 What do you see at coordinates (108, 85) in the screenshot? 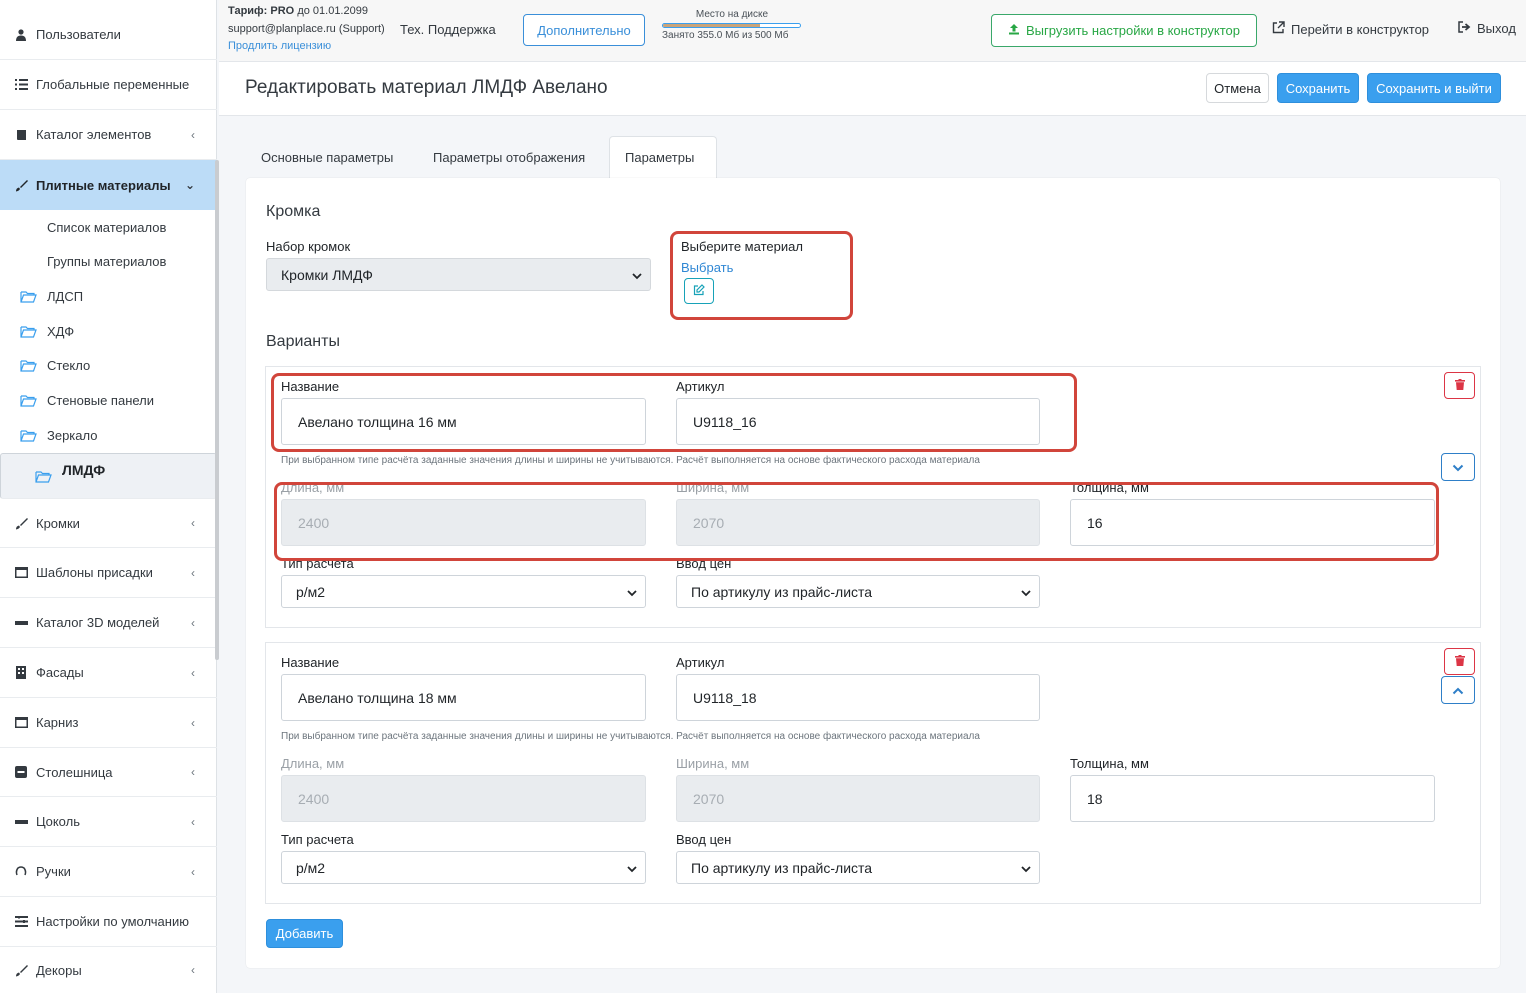
I see `sidebar-item-global-variables: Глобальные переменные` at bounding box center [108, 85].